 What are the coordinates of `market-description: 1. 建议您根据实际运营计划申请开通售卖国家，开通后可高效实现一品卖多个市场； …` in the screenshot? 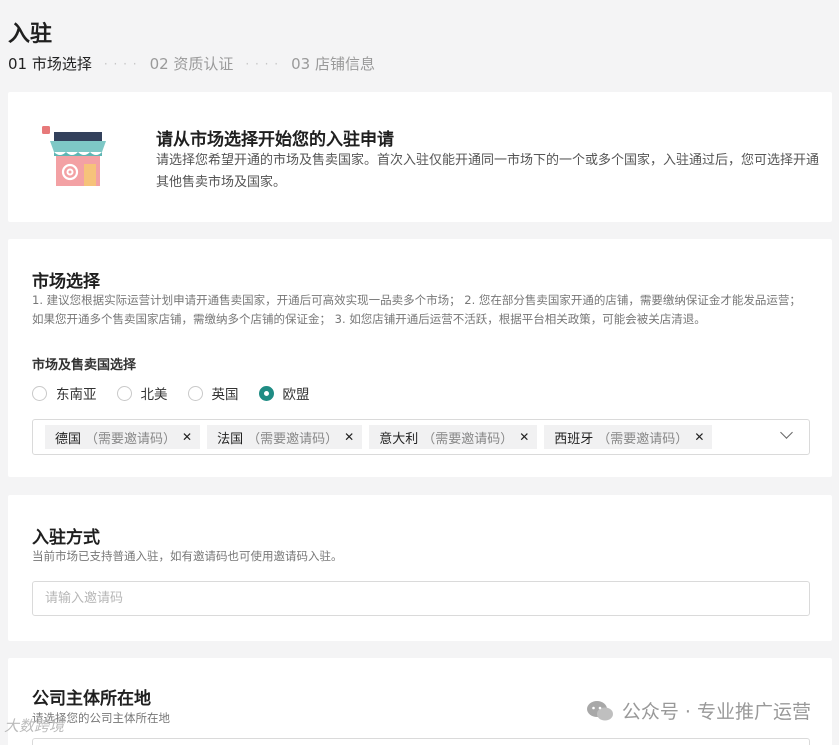 It's located at (416, 309).